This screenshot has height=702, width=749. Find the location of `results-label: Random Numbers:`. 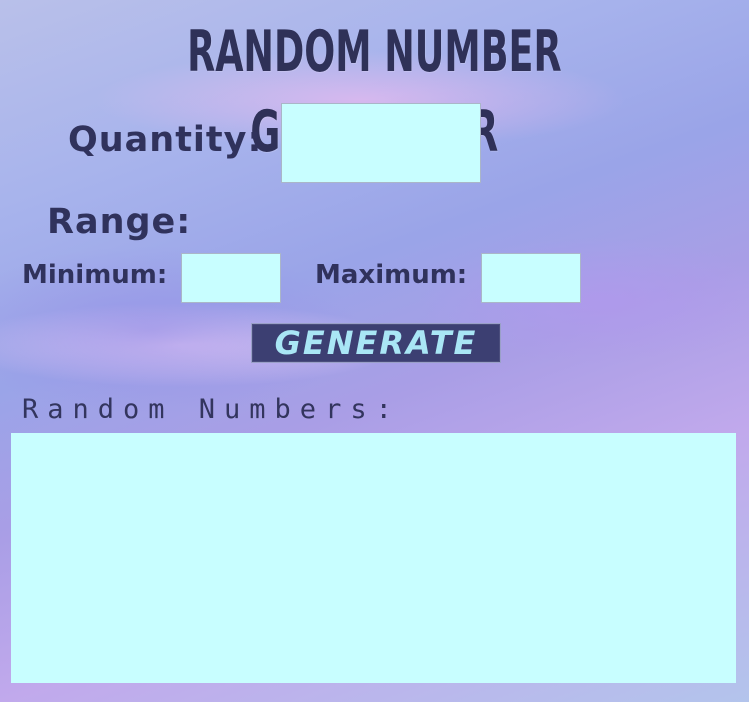

results-label: Random Numbers: is located at coordinates (211, 409).